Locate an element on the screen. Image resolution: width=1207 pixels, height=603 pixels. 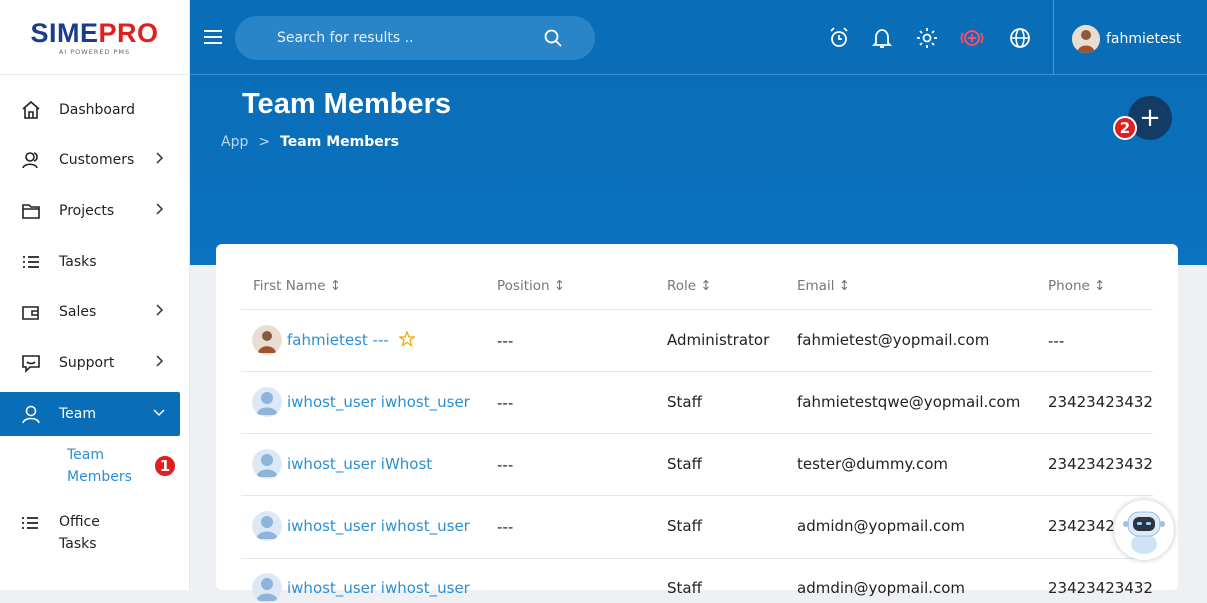
breadcrumb: App > Team Members is located at coordinates (310, 142).